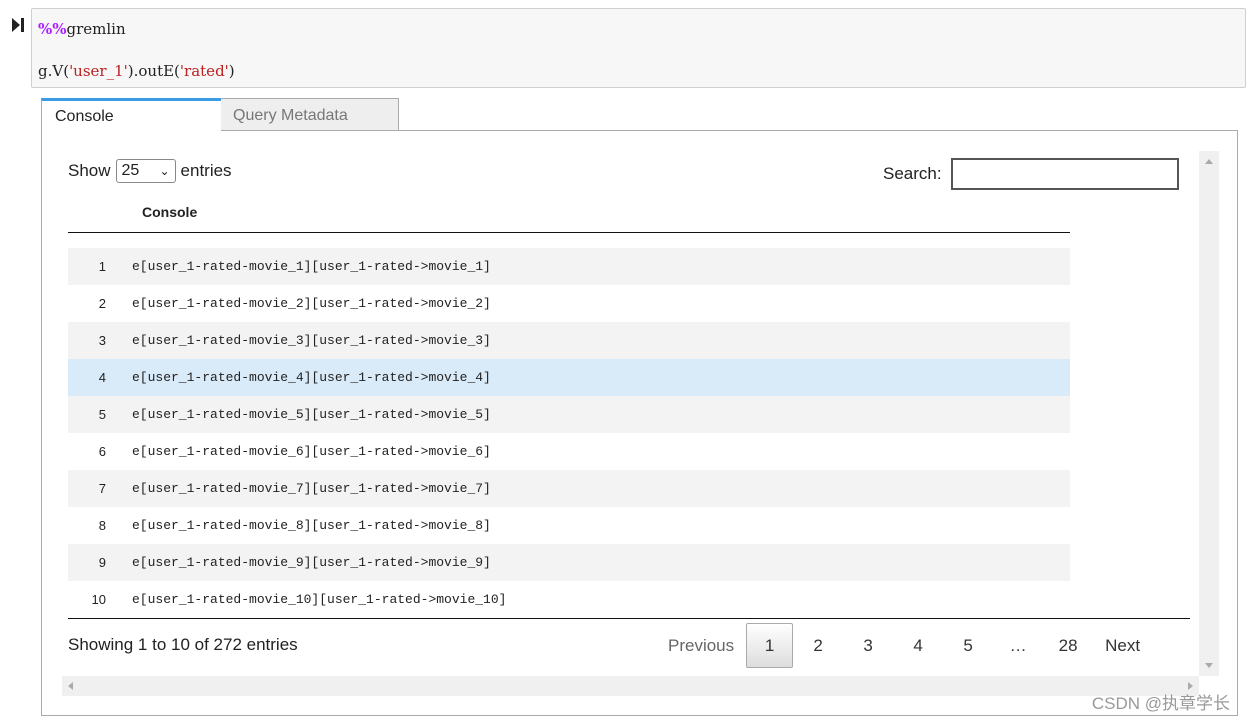 Image resolution: width=1246 pixels, height=722 pixels. What do you see at coordinates (136, 71) in the screenshot?
I see `code-line-2: g.V('user_1').outE('rated')` at bounding box center [136, 71].